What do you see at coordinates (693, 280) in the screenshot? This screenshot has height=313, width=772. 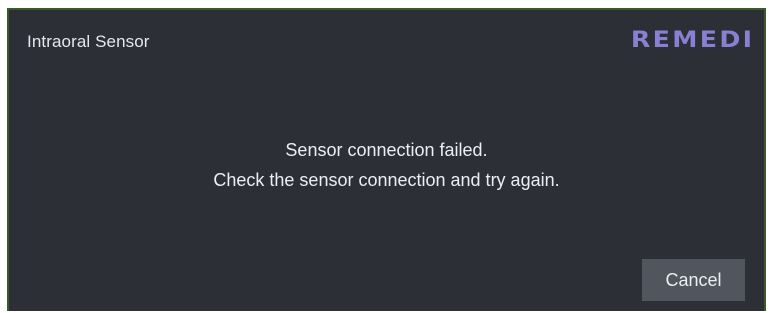 I see `cancel-button: Cancel` at bounding box center [693, 280].